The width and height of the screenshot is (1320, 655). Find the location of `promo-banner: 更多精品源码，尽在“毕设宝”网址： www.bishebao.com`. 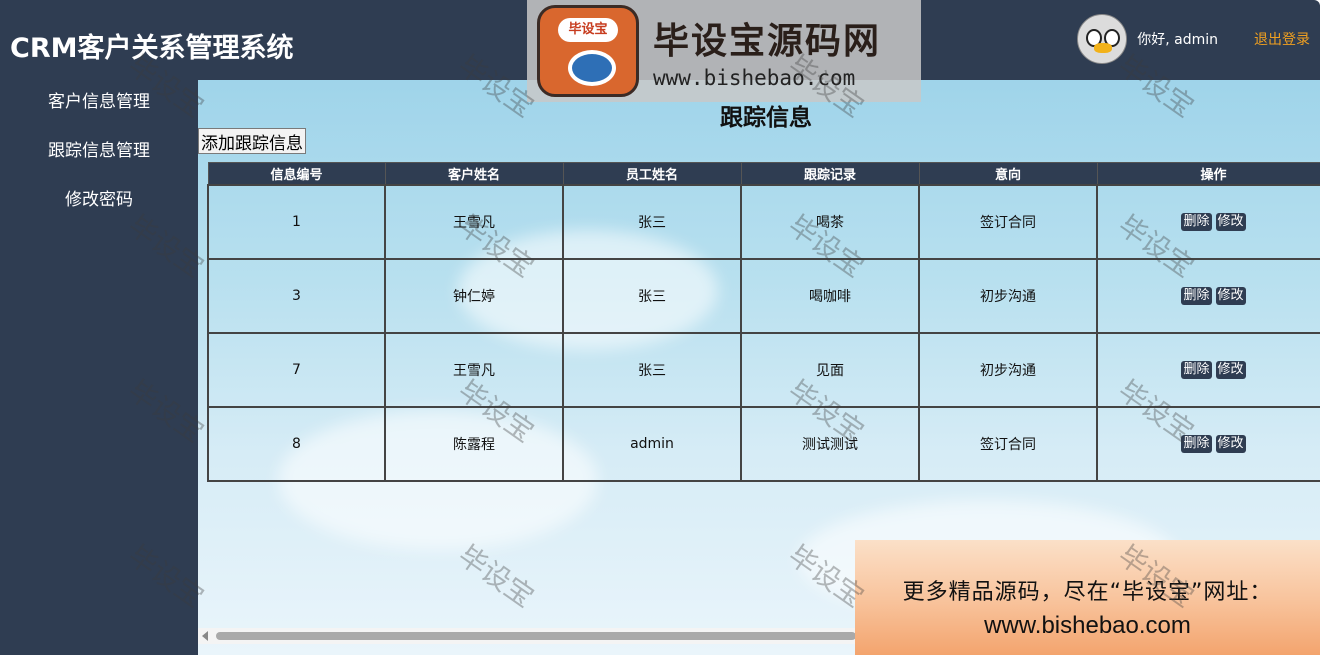

promo-banner: 更多精品源码，尽在“毕设宝”网址： www.bishebao.com is located at coordinates (1087, 597).